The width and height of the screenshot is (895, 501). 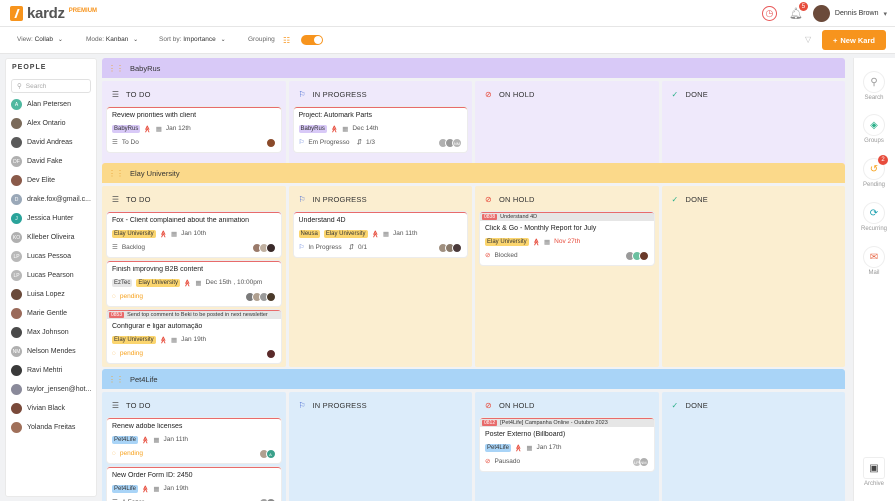 I want to click on person-item: LP Lucas Pessoa, so click(x=51, y=256).